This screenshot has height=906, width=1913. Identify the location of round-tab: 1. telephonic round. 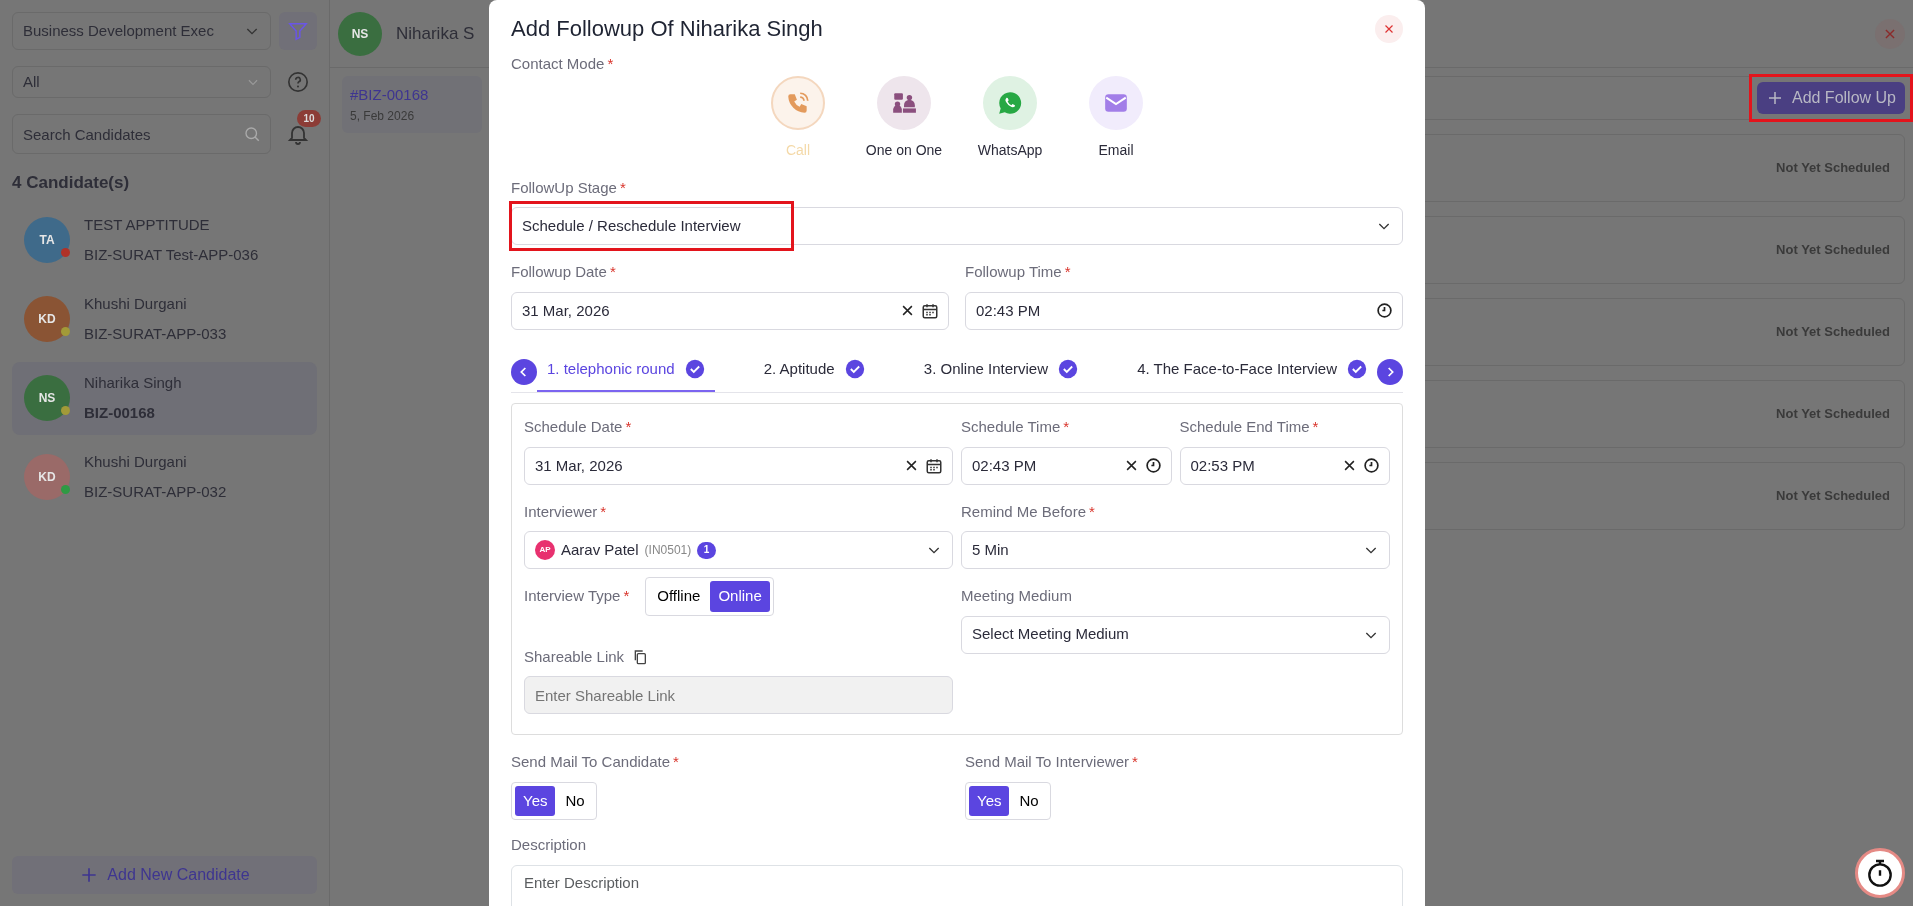
(626, 371).